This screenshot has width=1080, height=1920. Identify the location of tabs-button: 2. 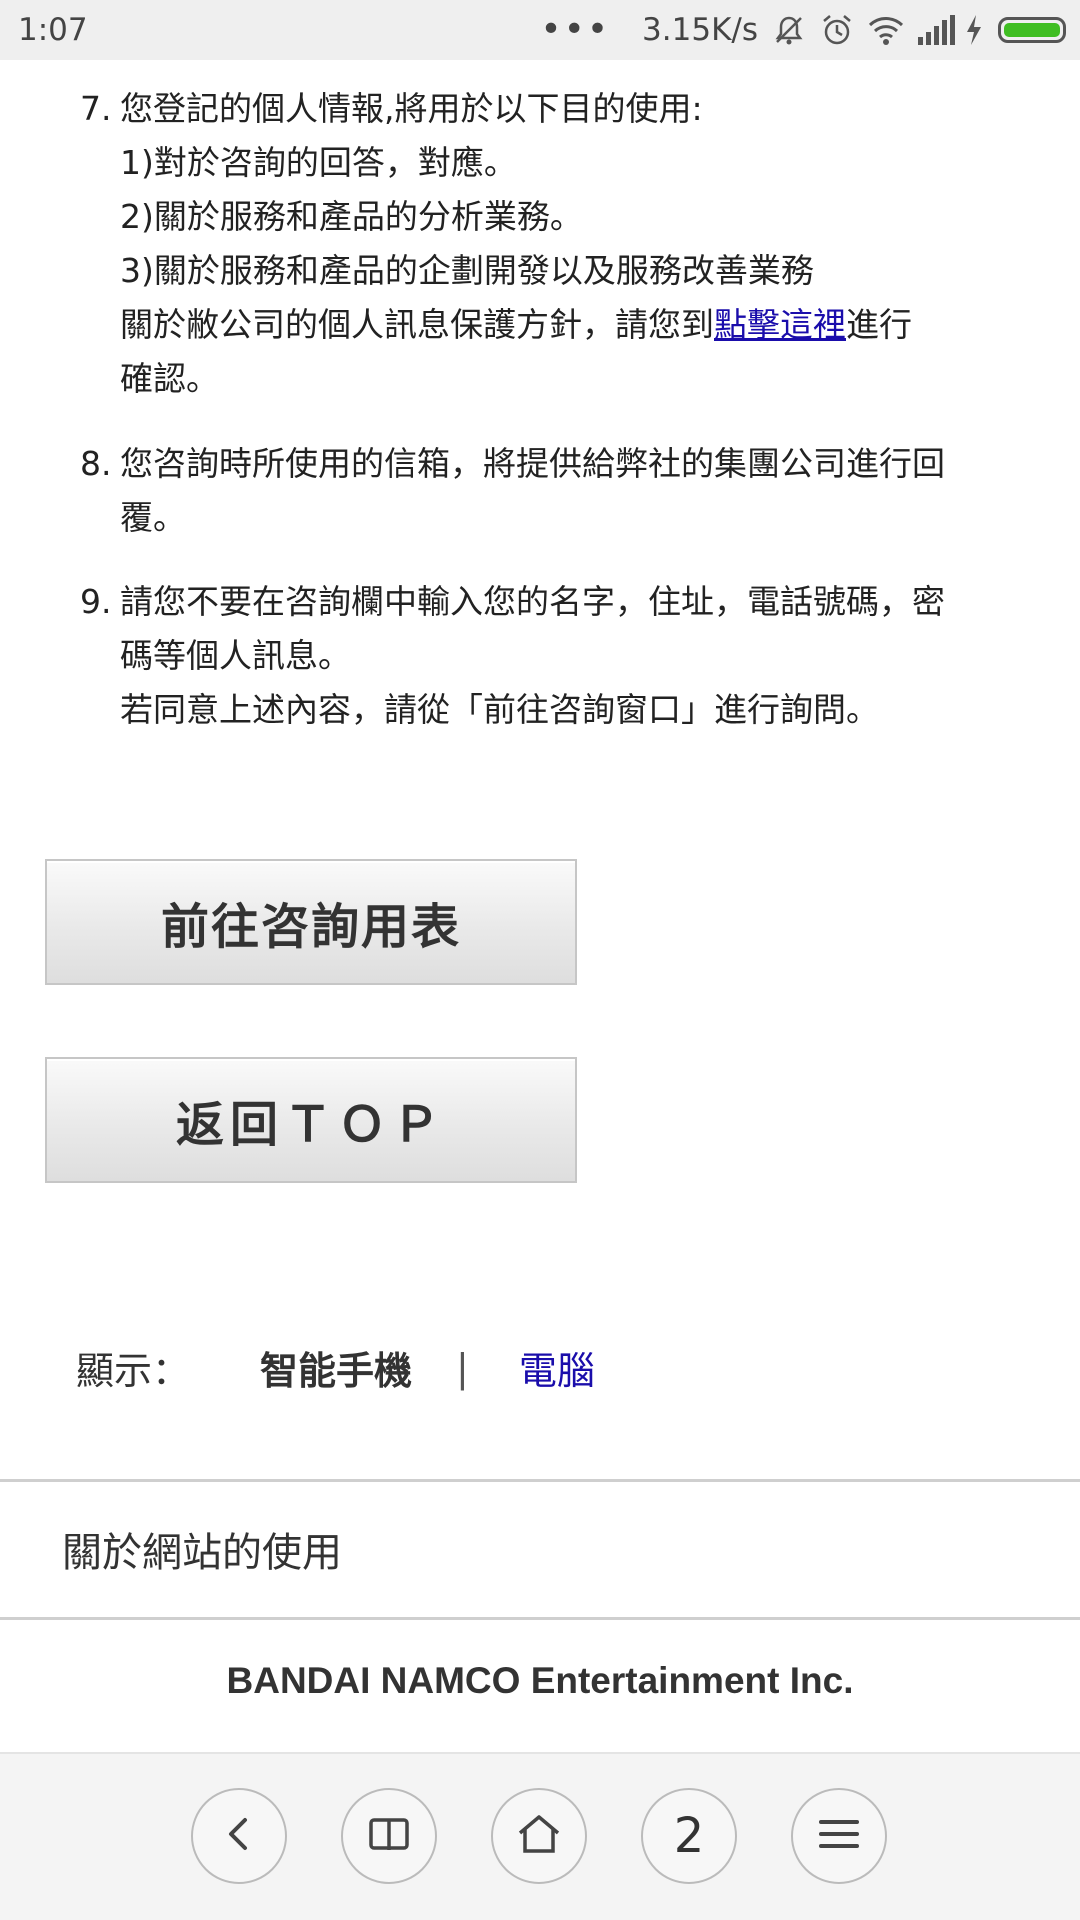
(689, 1836).